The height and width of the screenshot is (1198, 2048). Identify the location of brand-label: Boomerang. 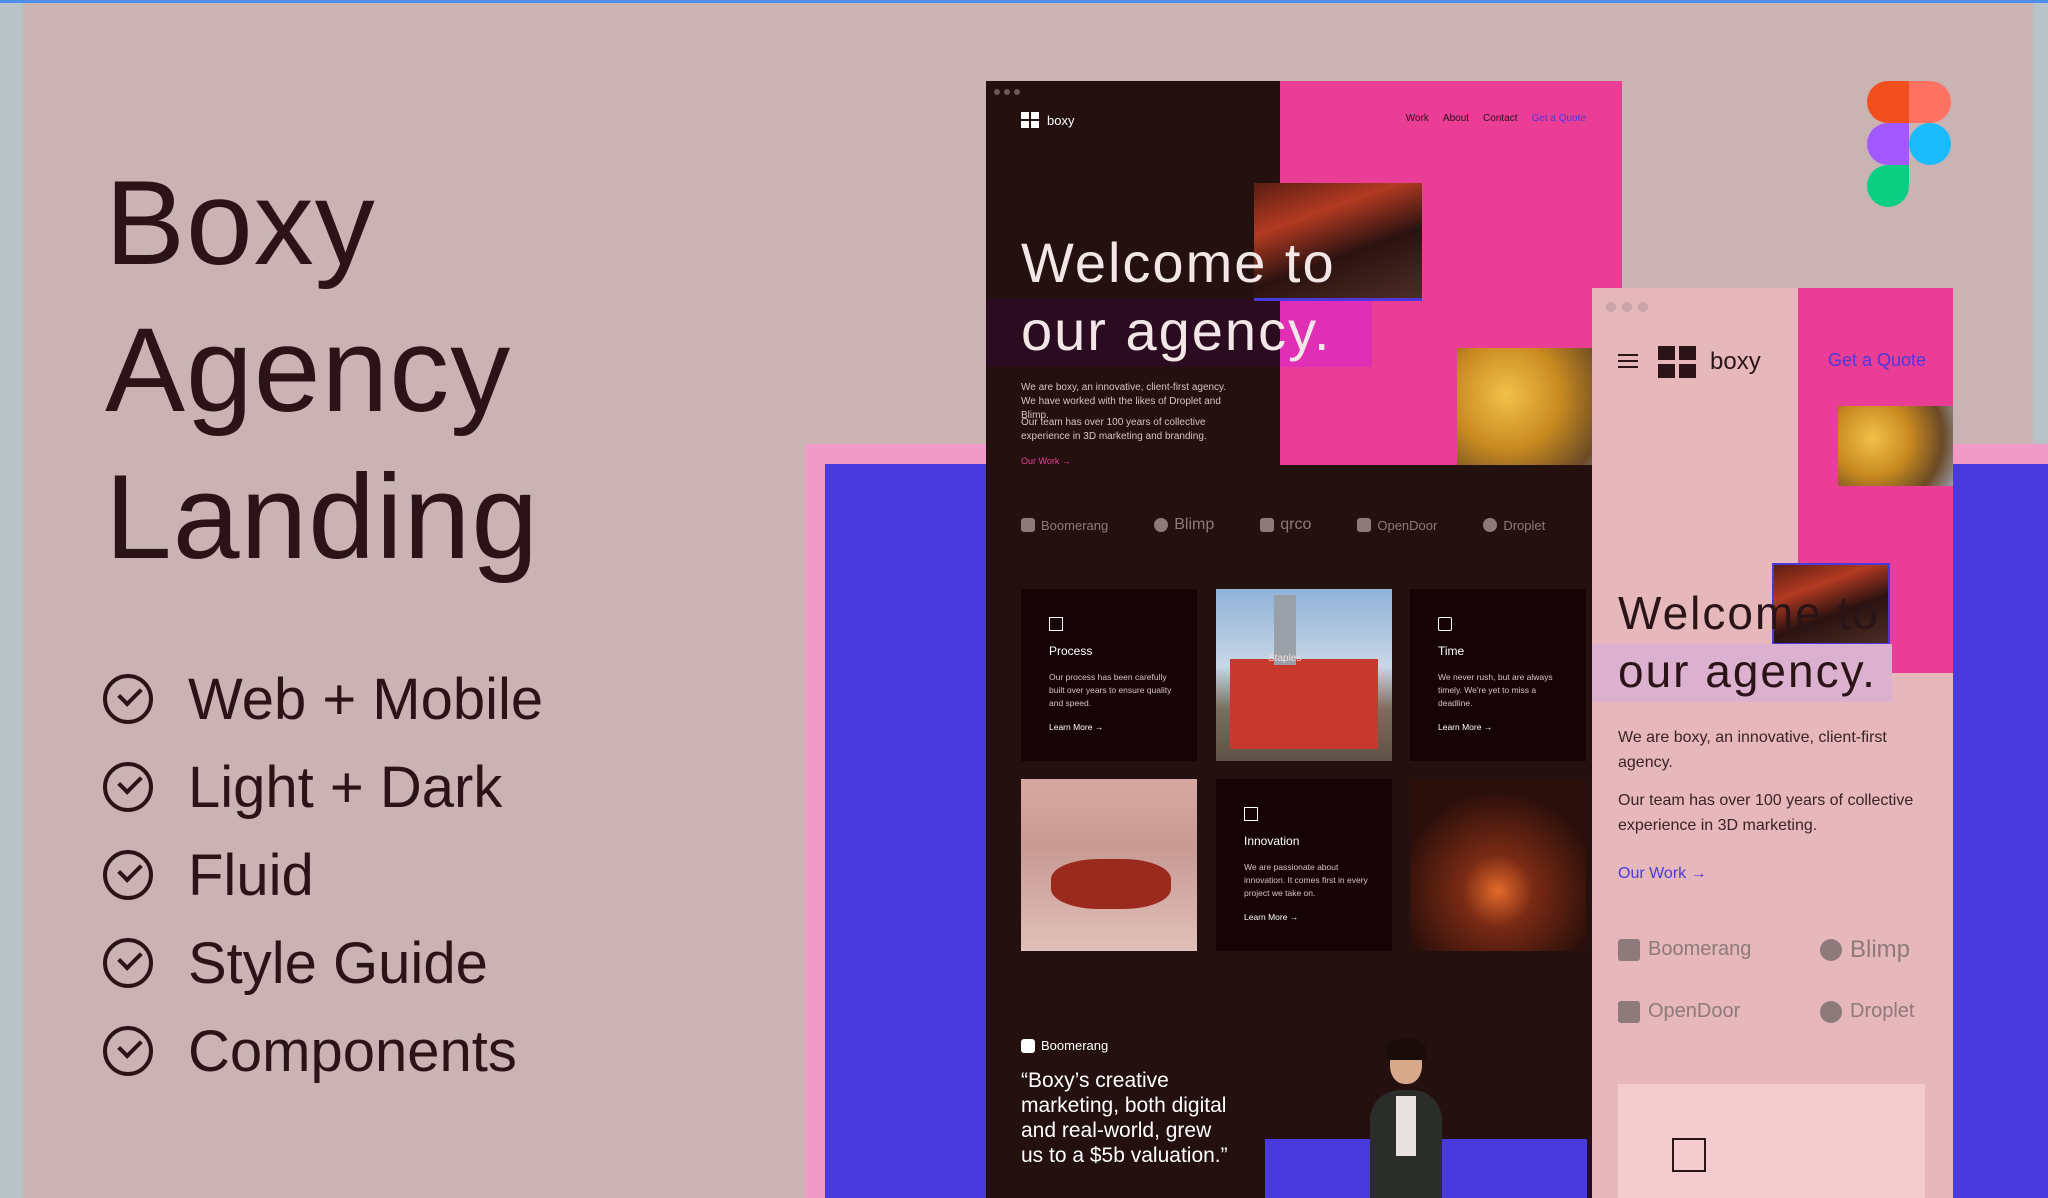
(1700, 949).